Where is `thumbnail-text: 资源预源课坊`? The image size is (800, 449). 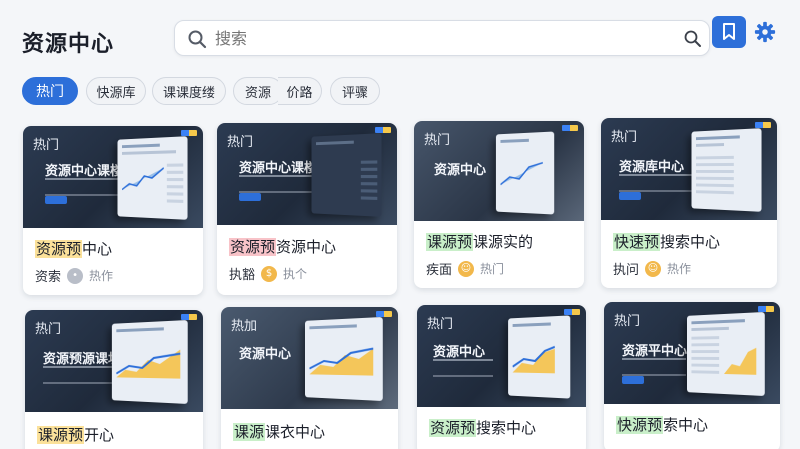
thumbnail-text: 资源预源课坊 is located at coordinates (82, 359).